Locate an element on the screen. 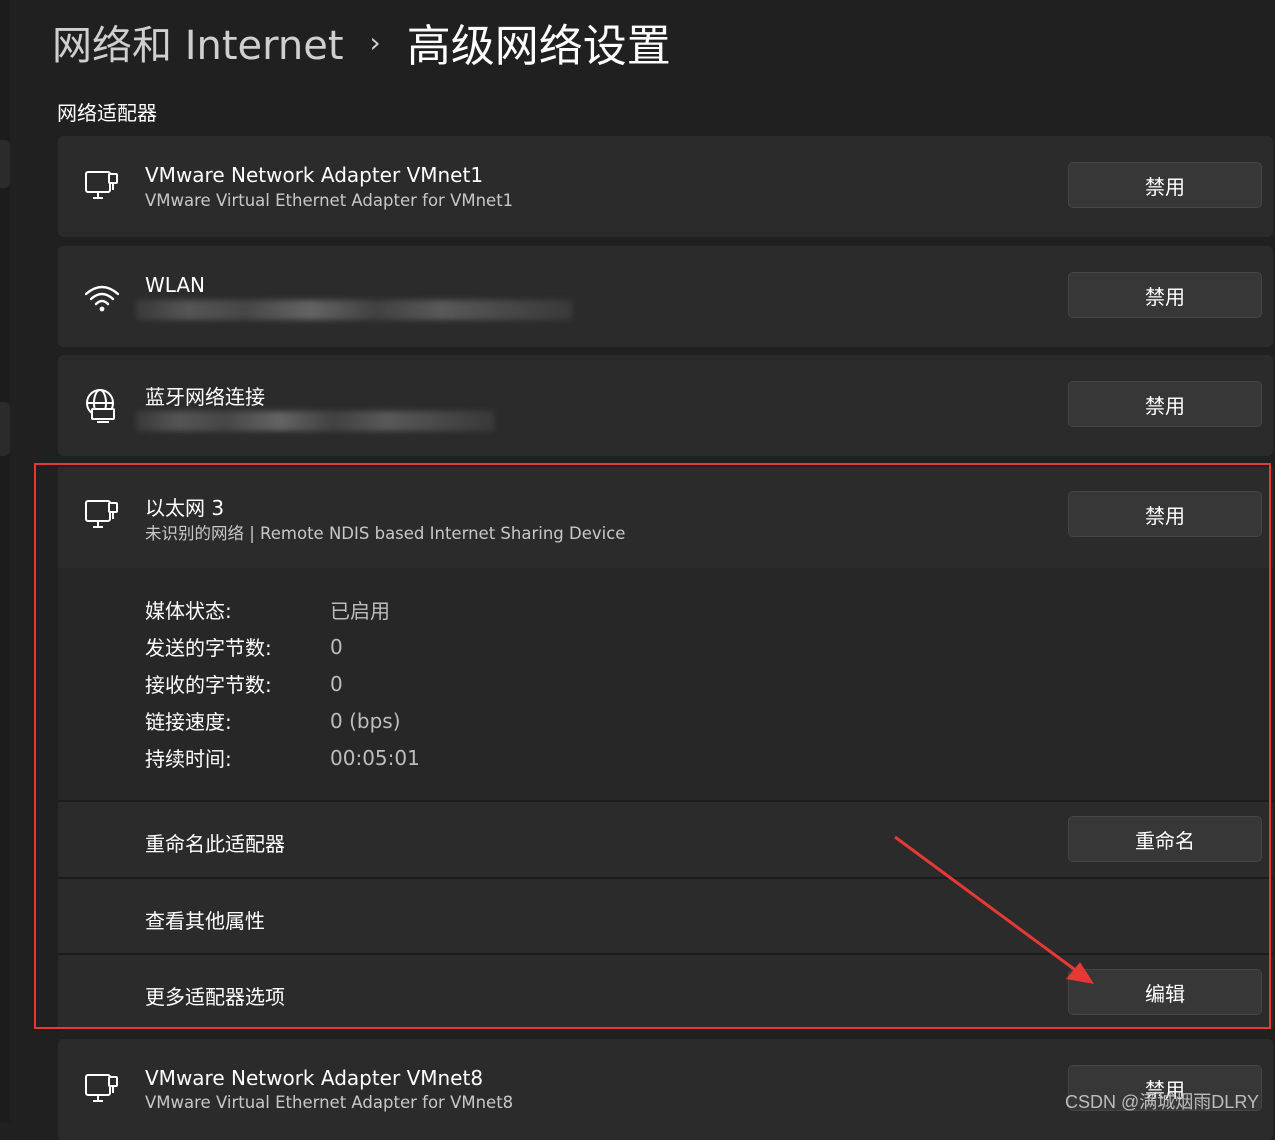 This screenshot has height=1140, width=1275. more-adapter-options-row: 更多适配器选项 编辑 is located at coordinates (665, 992).